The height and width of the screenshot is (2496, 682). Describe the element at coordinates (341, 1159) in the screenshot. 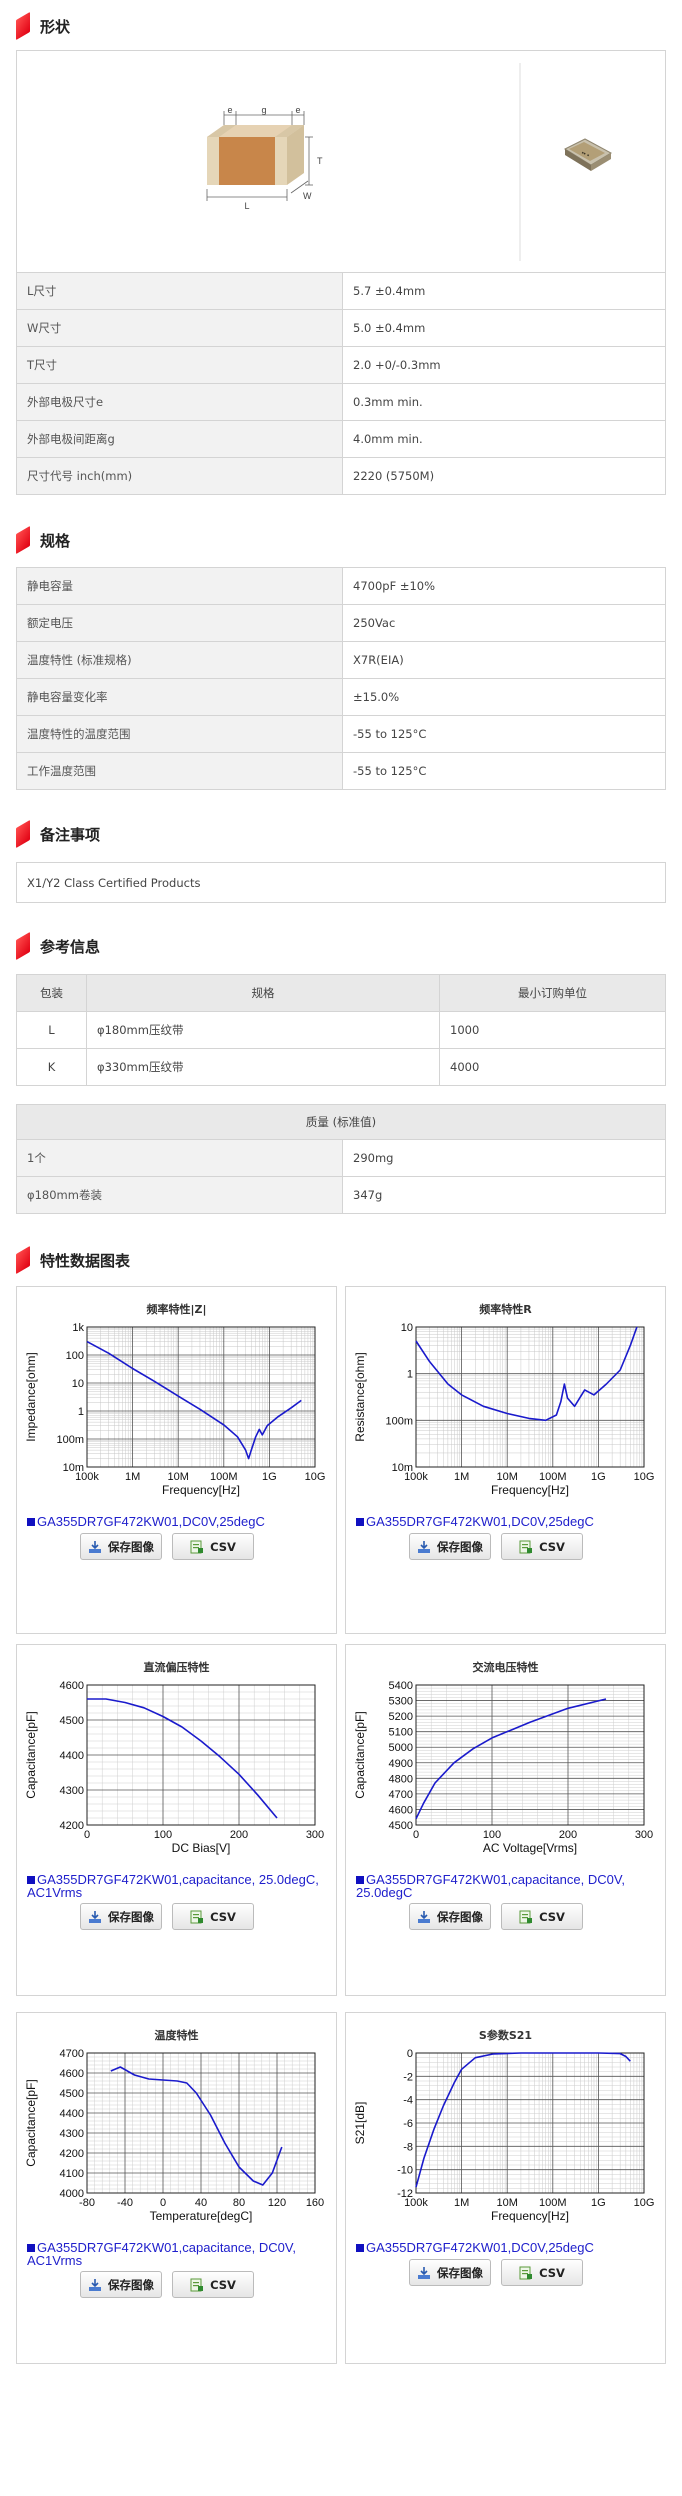

I see `mass-table: 质量 (标准值) 1个 290mg φ180mm卷装 347g` at that location.